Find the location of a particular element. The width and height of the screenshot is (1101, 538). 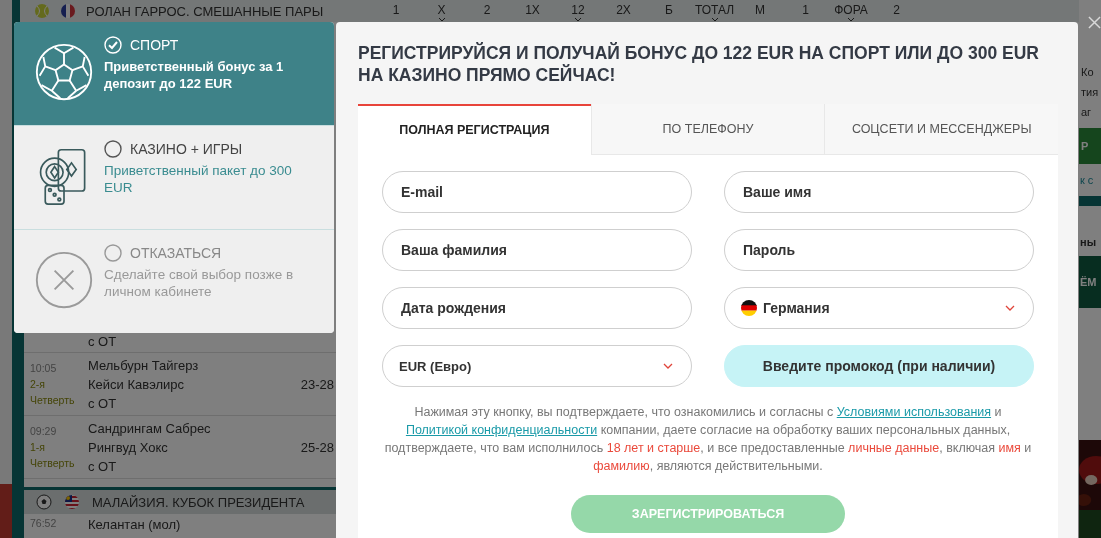

tennis-ball-icon is located at coordinates (42, 11).